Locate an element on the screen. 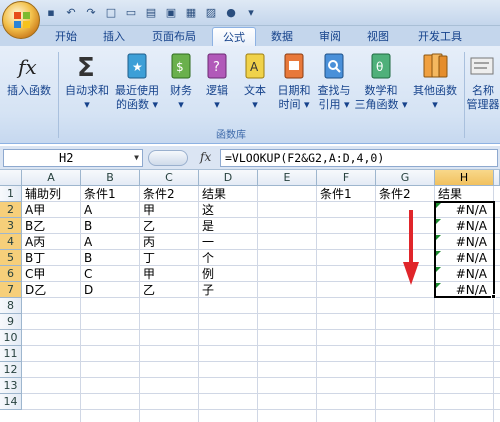  cell-b6: C is located at coordinates (110, 274).